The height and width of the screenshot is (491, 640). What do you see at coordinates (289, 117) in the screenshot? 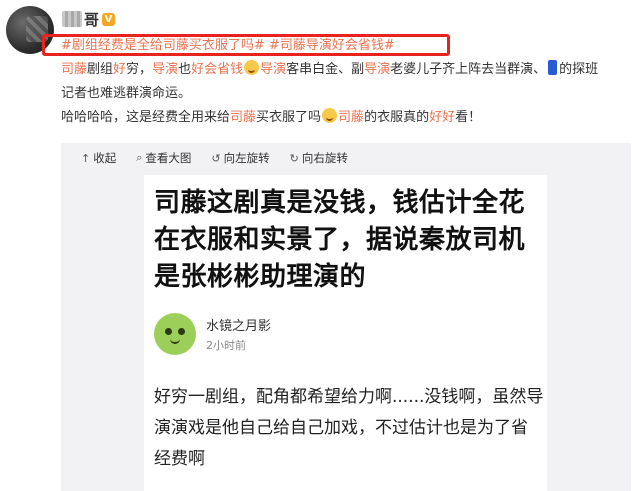
I see `text-span: 买衣服了吗` at bounding box center [289, 117].